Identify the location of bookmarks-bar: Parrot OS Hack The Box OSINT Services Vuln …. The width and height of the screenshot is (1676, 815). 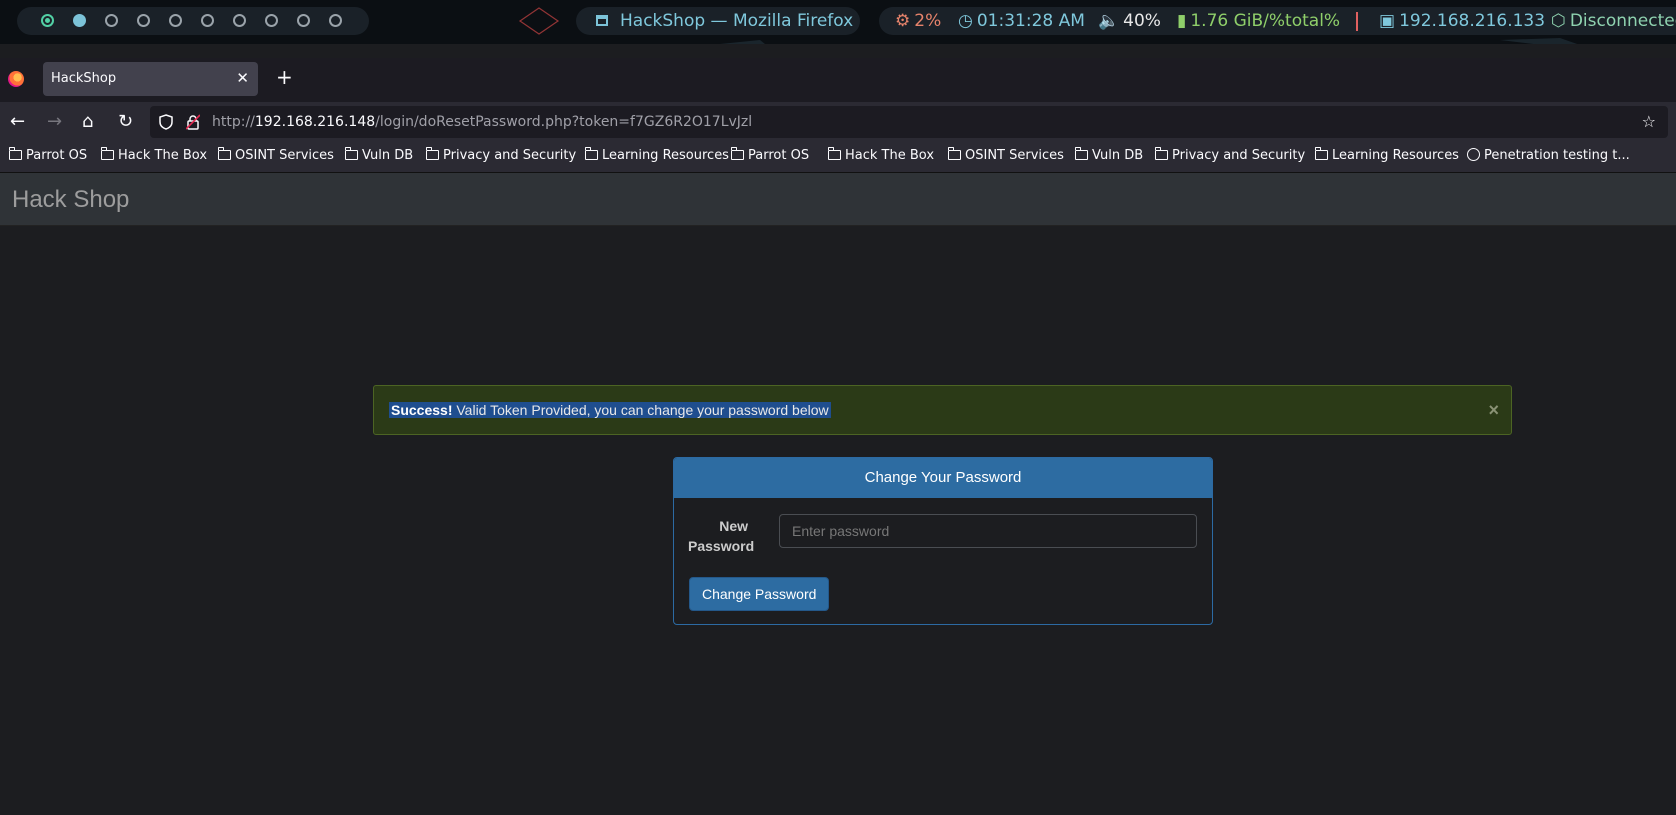
(838, 157).